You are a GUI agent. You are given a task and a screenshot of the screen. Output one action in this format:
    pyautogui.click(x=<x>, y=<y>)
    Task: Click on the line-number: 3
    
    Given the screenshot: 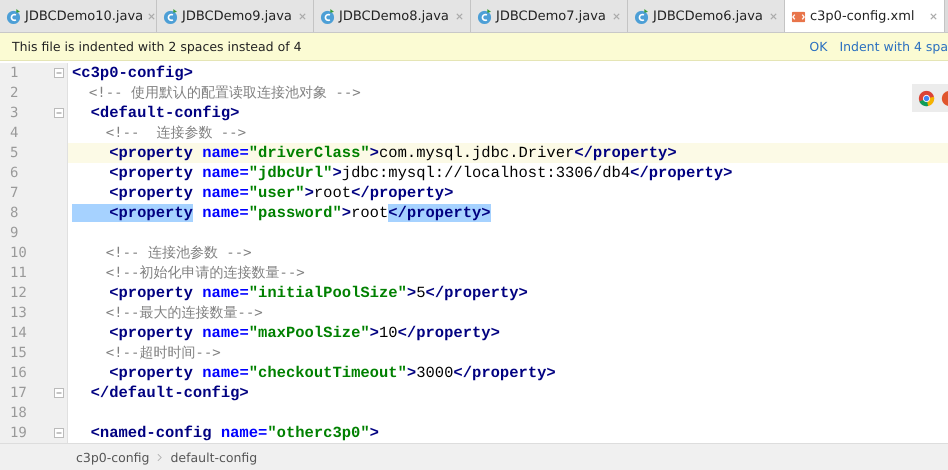 What is the action you would take?
    pyautogui.click(x=14, y=113)
    